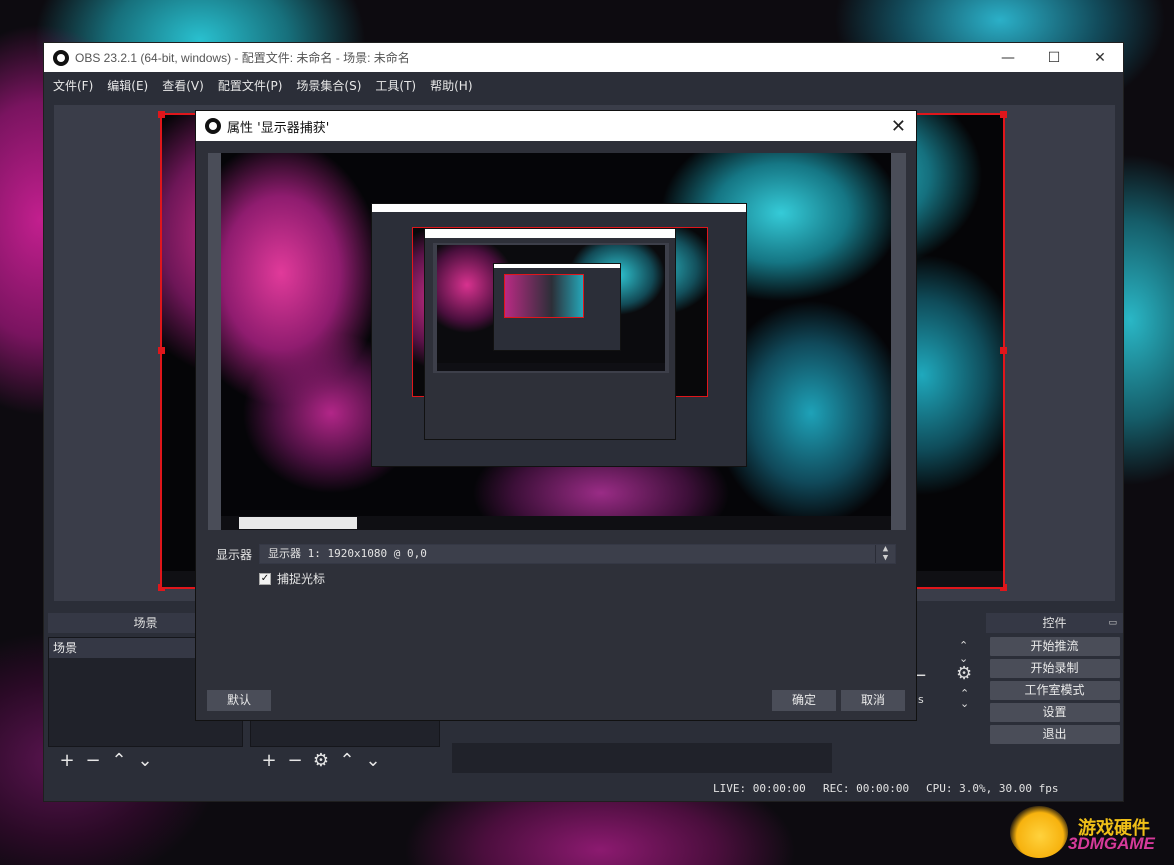 The height and width of the screenshot is (865, 1174). I want to click on scenes-toolbar: + − ⌃ ⌄, so click(145, 760).